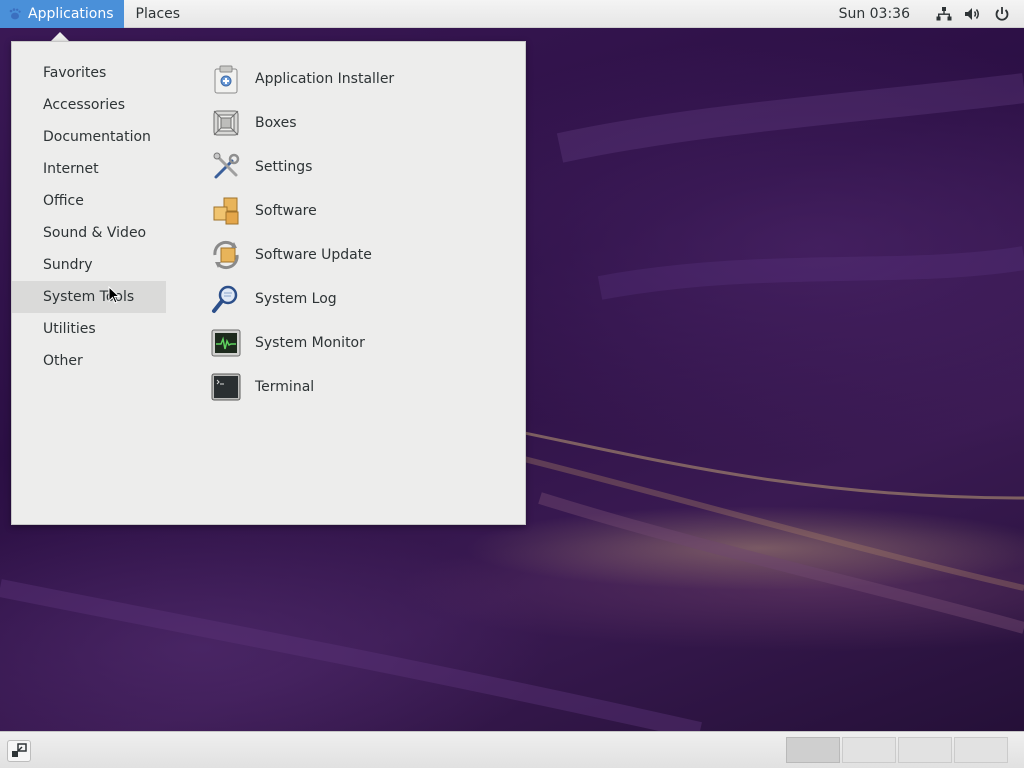  What do you see at coordinates (89, 201) in the screenshot?
I see `category-office: Office` at bounding box center [89, 201].